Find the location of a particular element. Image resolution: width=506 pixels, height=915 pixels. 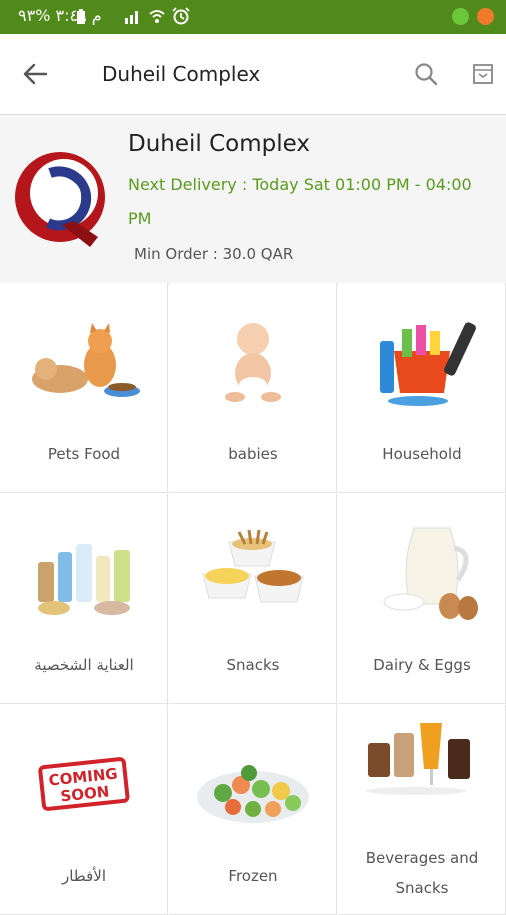

category-tile-babies: babies is located at coordinates (253, 388).